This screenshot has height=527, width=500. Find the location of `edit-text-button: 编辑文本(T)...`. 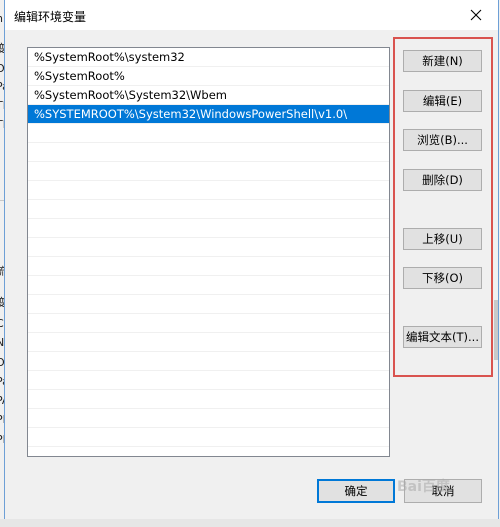

edit-text-button: 编辑文本(T)... is located at coordinates (442, 337).